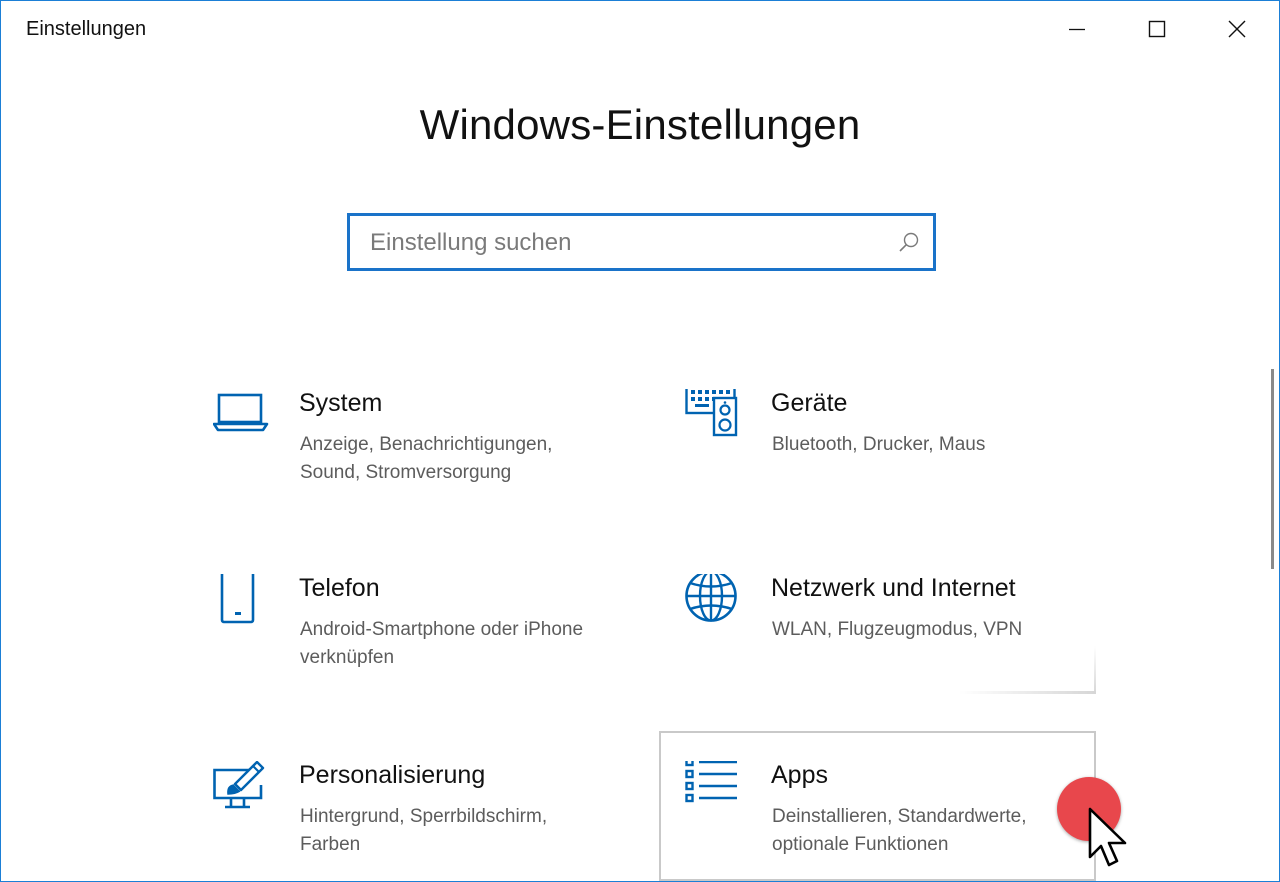  Describe the element at coordinates (424, 830) in the screenshot. I see `tile-personalization-description: Hintergrund, Sperrbildschirm, Farben` at that location.